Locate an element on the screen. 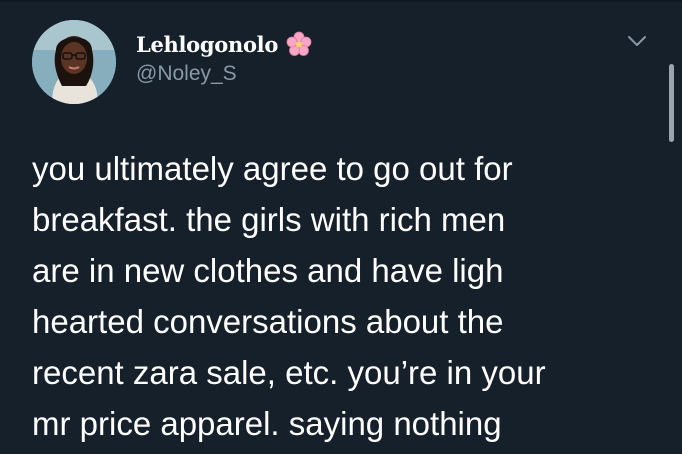 This screenshot has height=454, width=682. cherry-blossom-icon is located at coordinates (299, 44).